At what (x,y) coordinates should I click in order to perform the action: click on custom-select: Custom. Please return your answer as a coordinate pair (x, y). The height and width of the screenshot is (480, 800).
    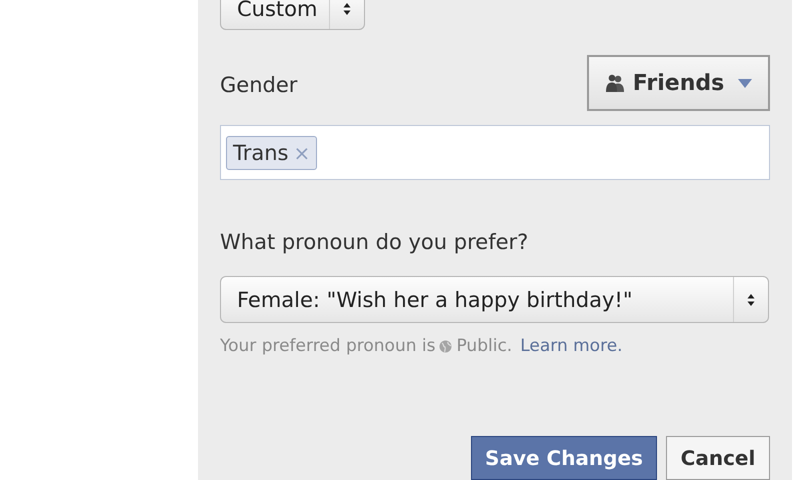
    Looking at the image, I should click on (292, 15).